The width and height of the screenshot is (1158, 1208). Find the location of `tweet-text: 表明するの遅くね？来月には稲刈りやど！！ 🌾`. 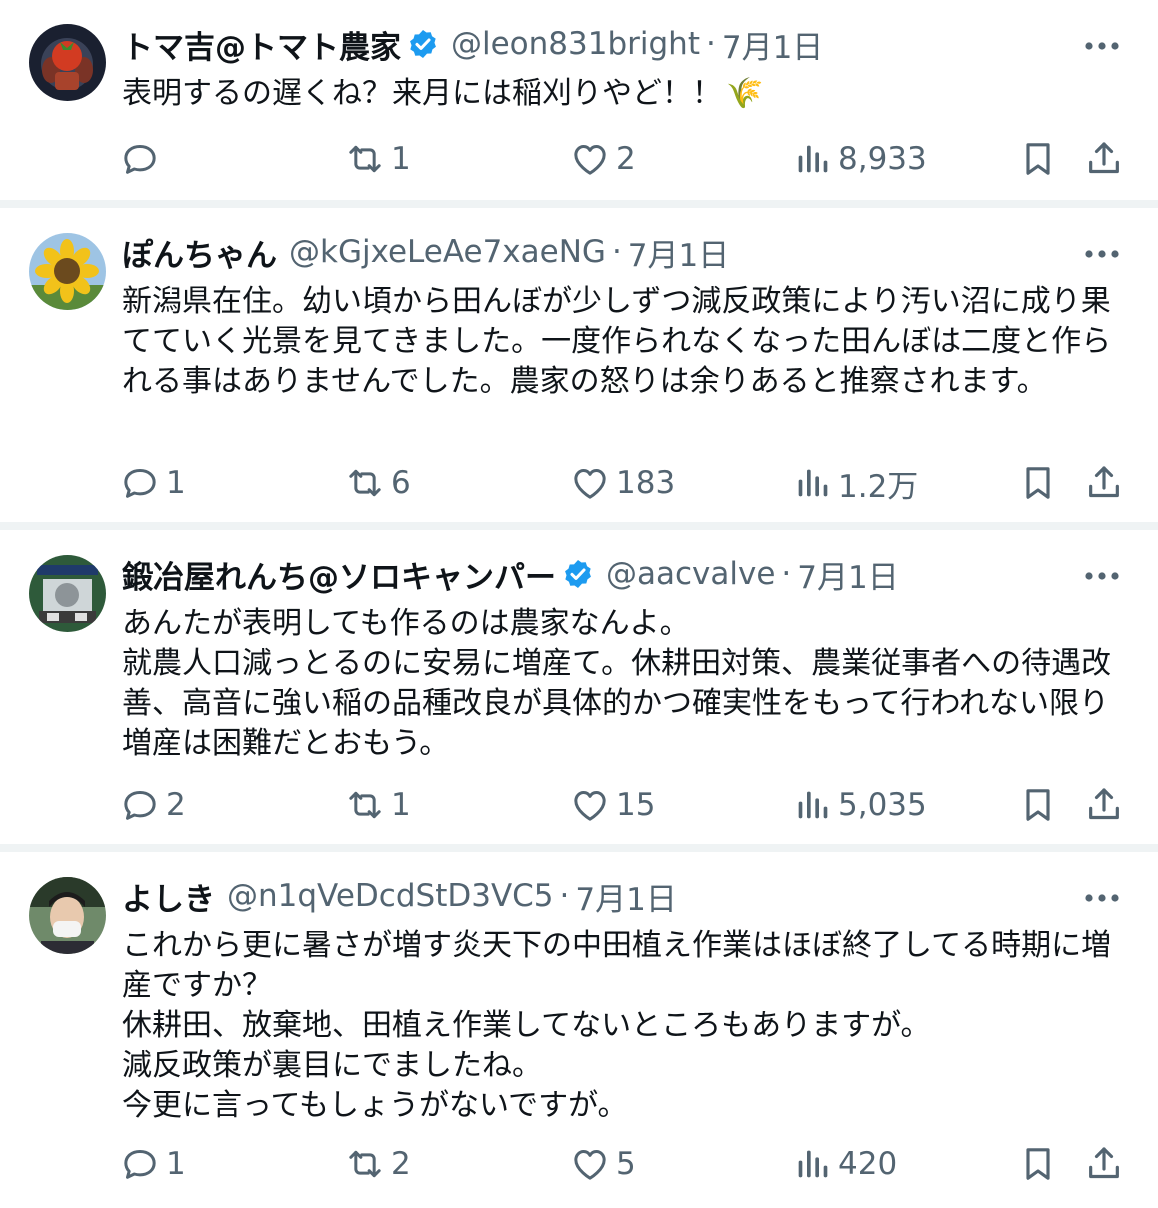

tweet-text: 表明するの遅くね？来月には稲刈りやど！！ 🌾 is located at coordinates (627, 94).